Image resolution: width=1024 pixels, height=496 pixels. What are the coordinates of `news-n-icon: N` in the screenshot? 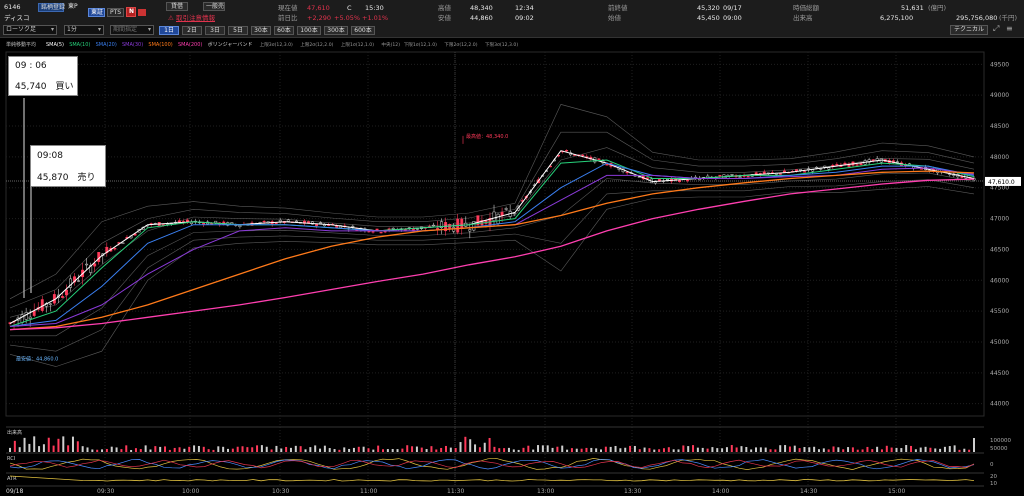 It's located at (131, 12).